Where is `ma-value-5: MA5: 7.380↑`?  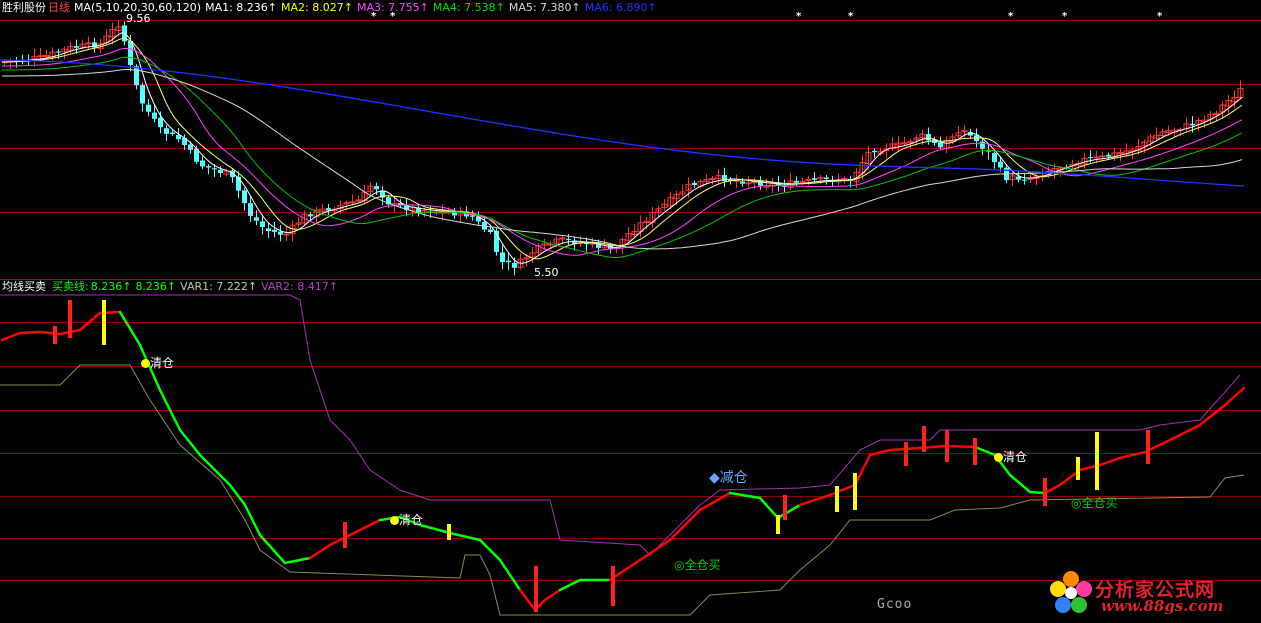
ma-value-5: MA5: 7.380↑ is located at coordinates (544, 7).